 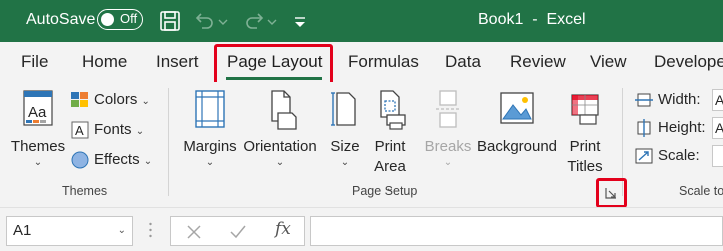 What do you see at coordinates (717, 100) in the screenshot?
I see `width-dropdown: A` at bounding box center [717, 100].